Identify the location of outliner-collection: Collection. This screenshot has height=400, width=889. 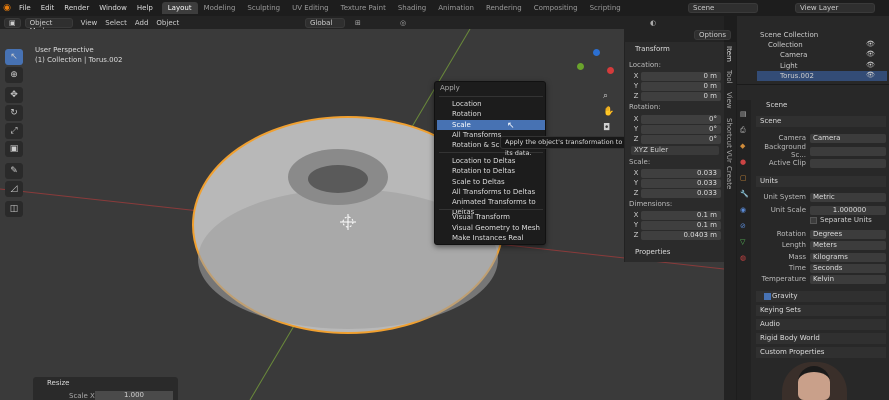
(785, 45).